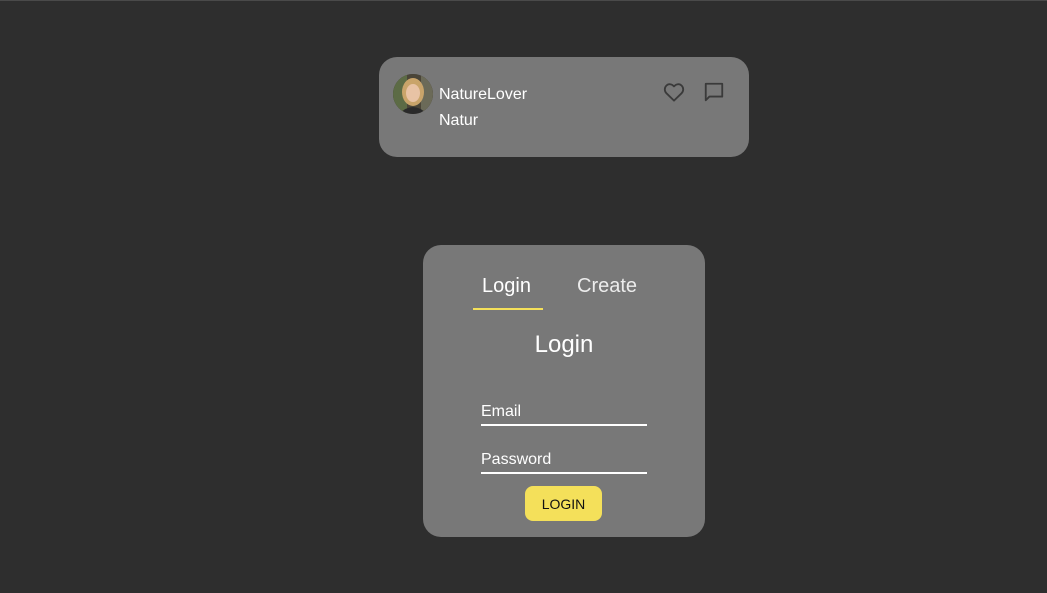 The height and width of the screenshot is (593, 1047). I want to click on post-username: NatureLover, so click(483, 95).